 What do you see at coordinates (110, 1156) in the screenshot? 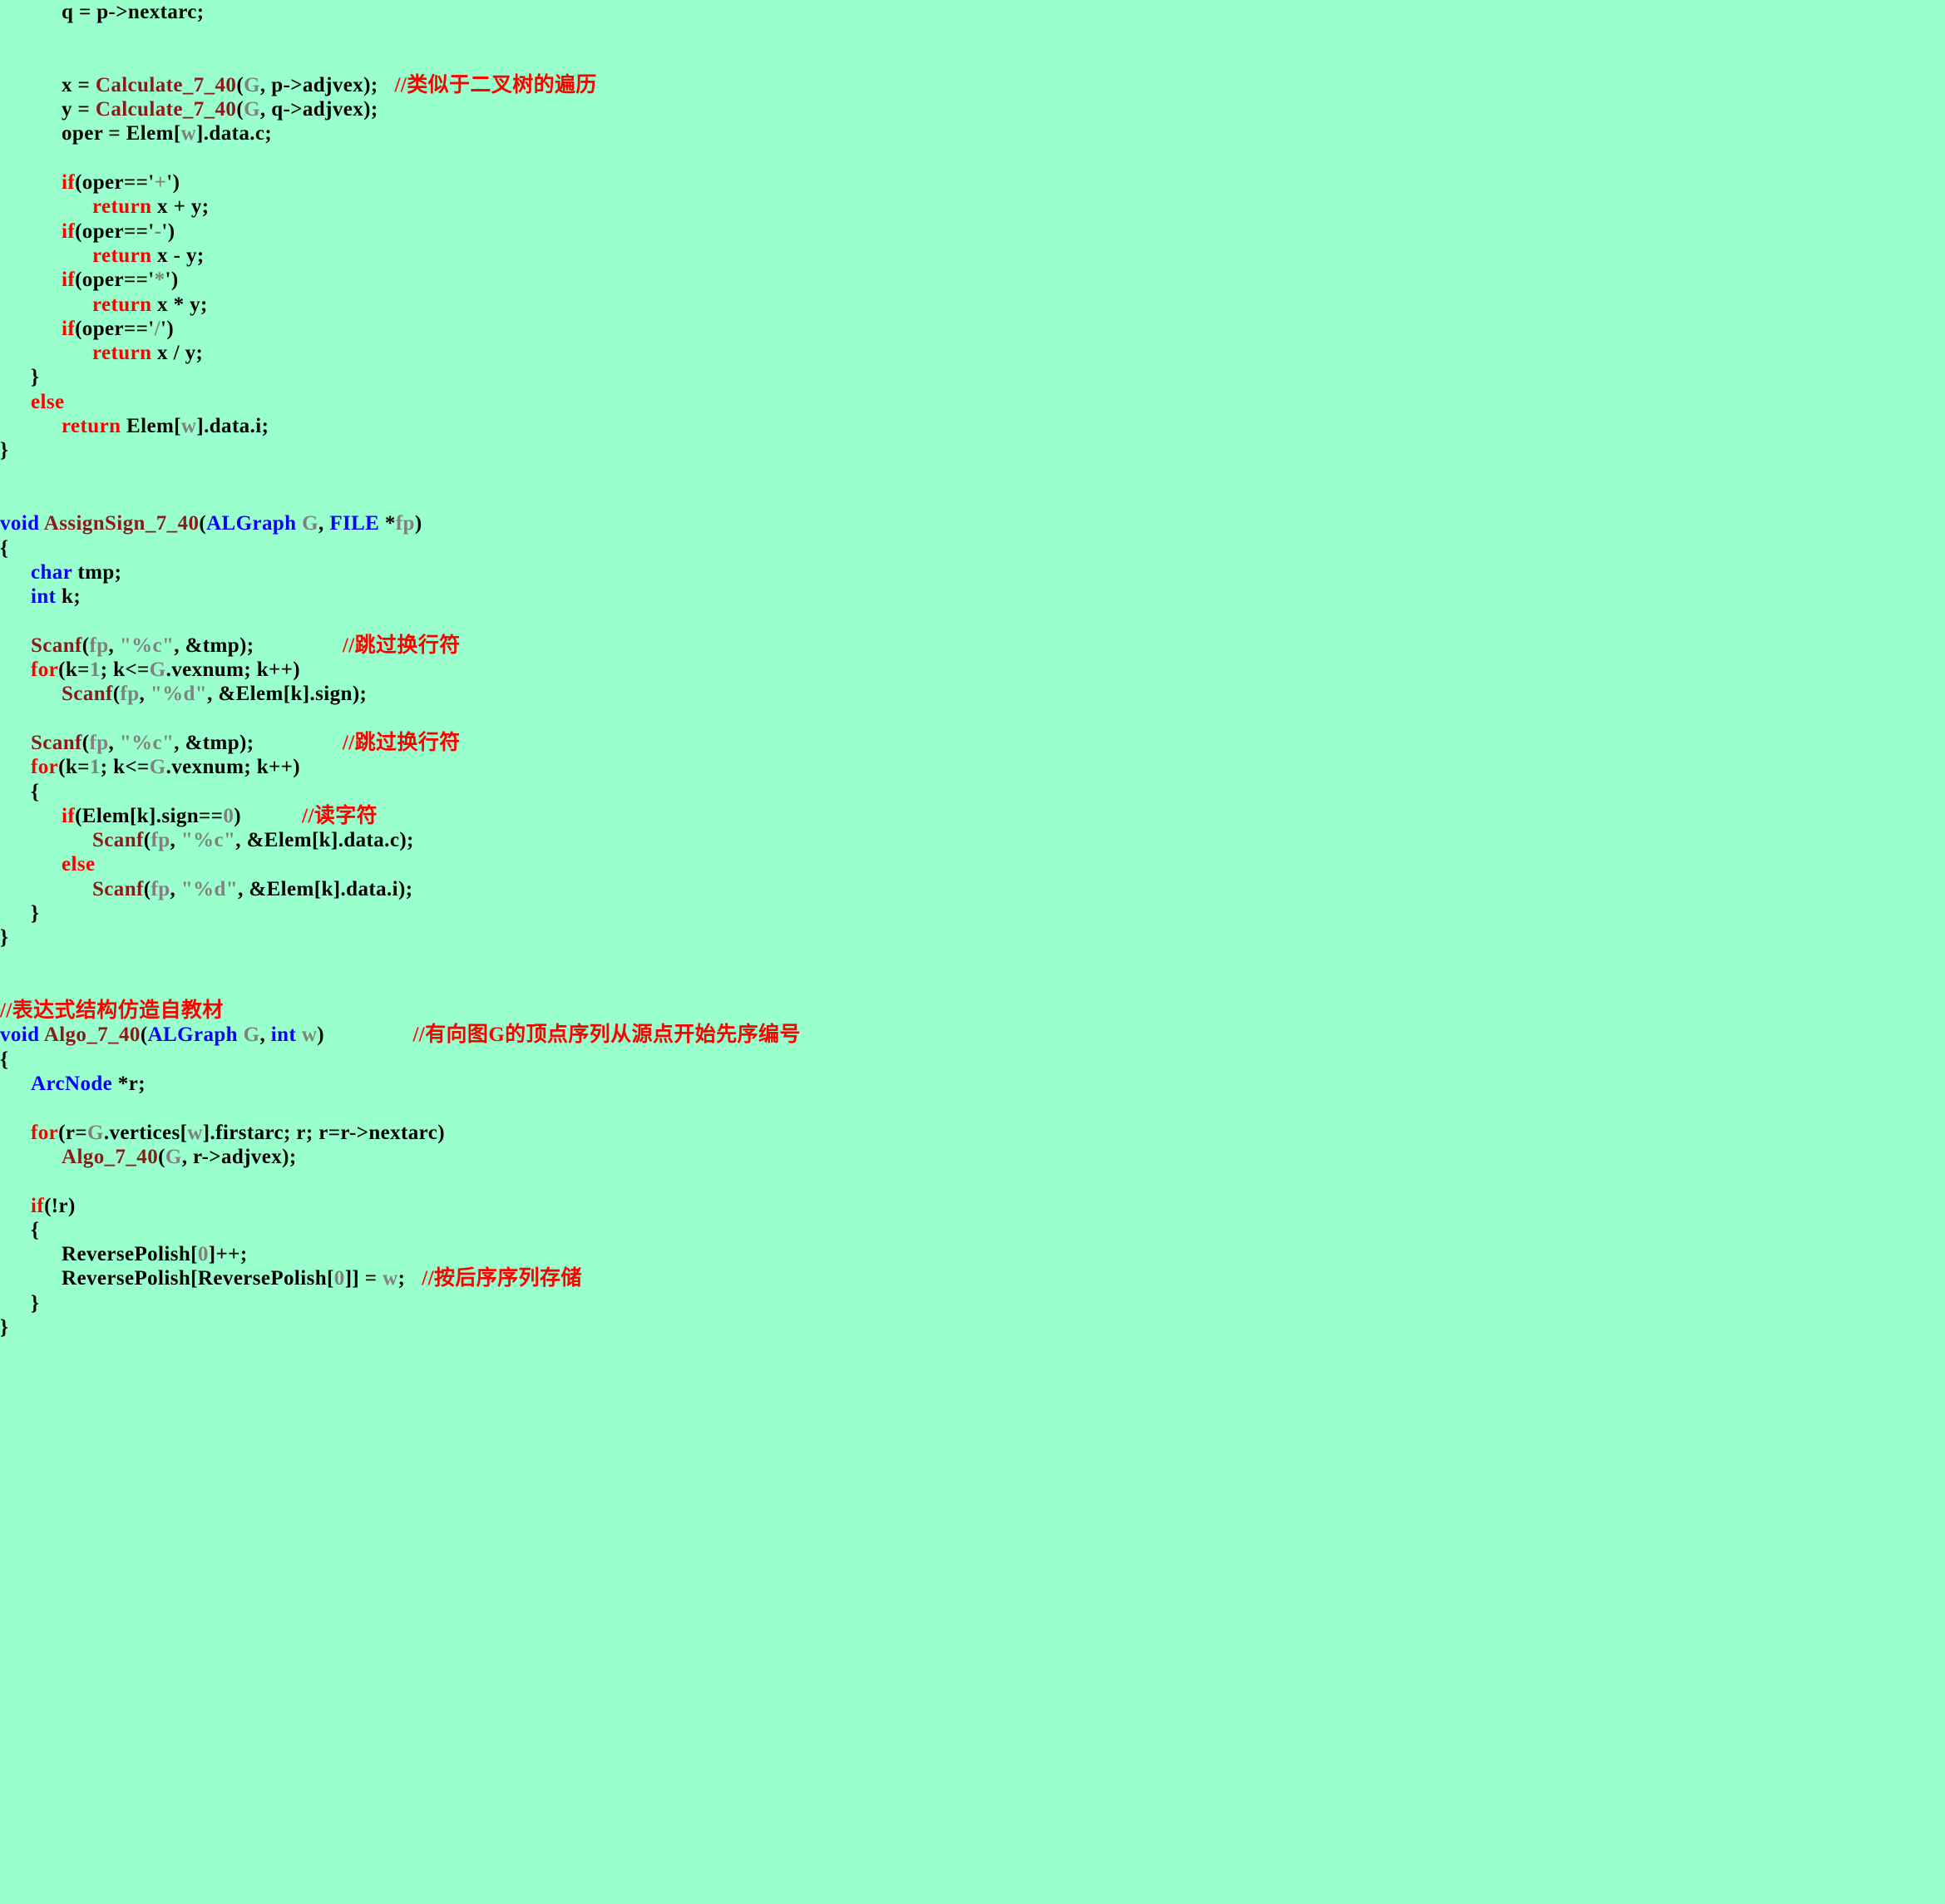
I see `code-token-fn: Algo_7_40` at bounding box center [110, 1156].